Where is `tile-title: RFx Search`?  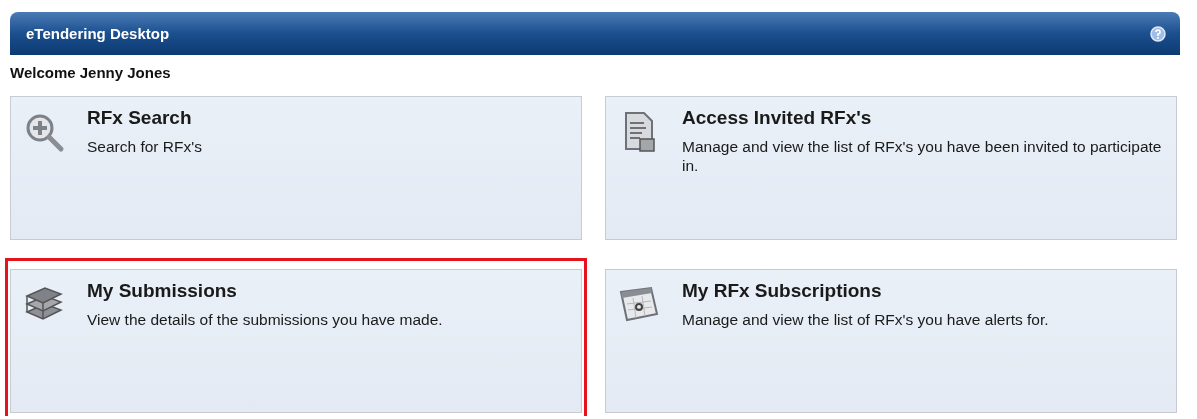
tile-title: RFx Search is located at coordinates (140, 118).